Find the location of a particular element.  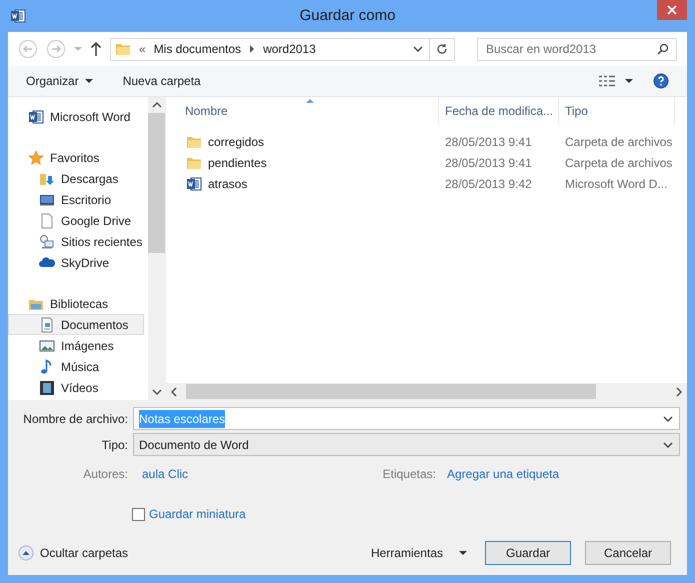

column-header: Tipo is located at coordinates (617, 111).